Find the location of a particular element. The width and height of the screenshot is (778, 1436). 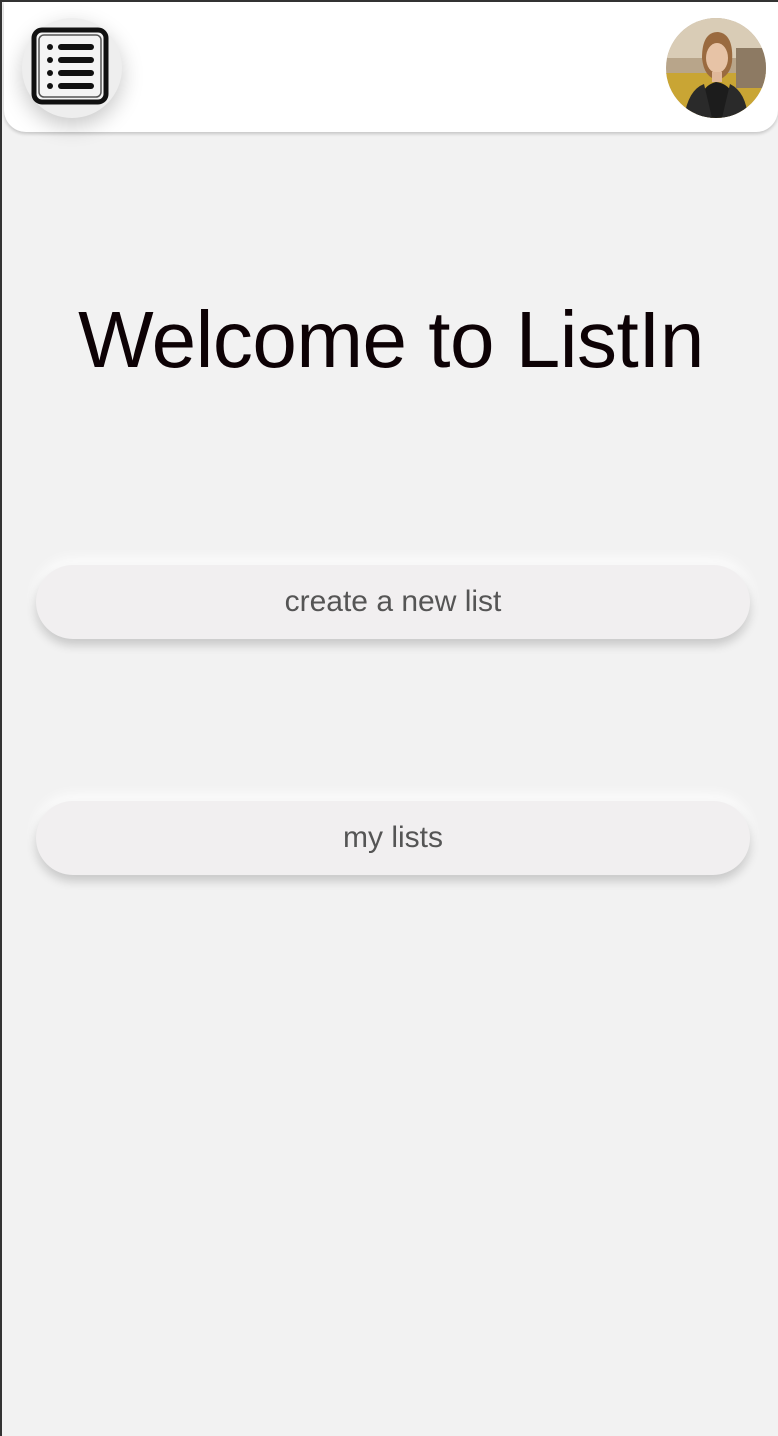

create-new-list-button: create a new list is located at coordinates (393, 602).